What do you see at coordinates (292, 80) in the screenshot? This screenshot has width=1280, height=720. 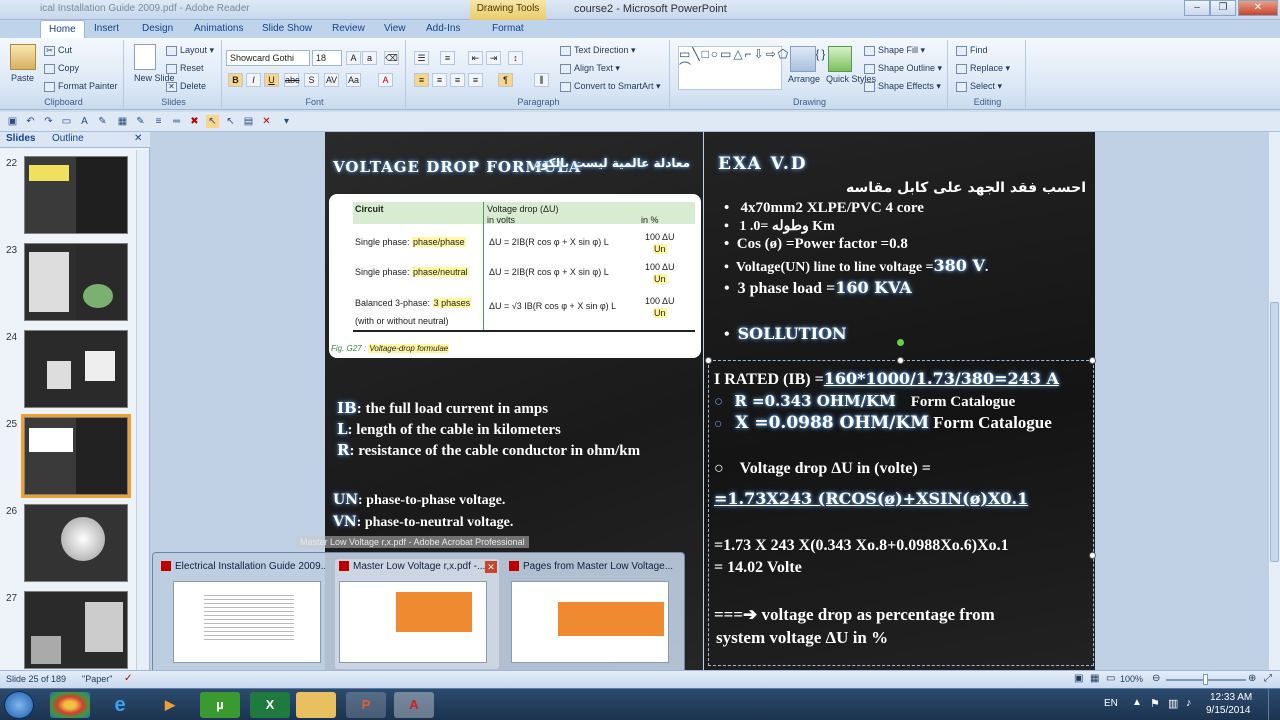 I see `strikethrough-icon: abc` at bounding box center [292, 80].